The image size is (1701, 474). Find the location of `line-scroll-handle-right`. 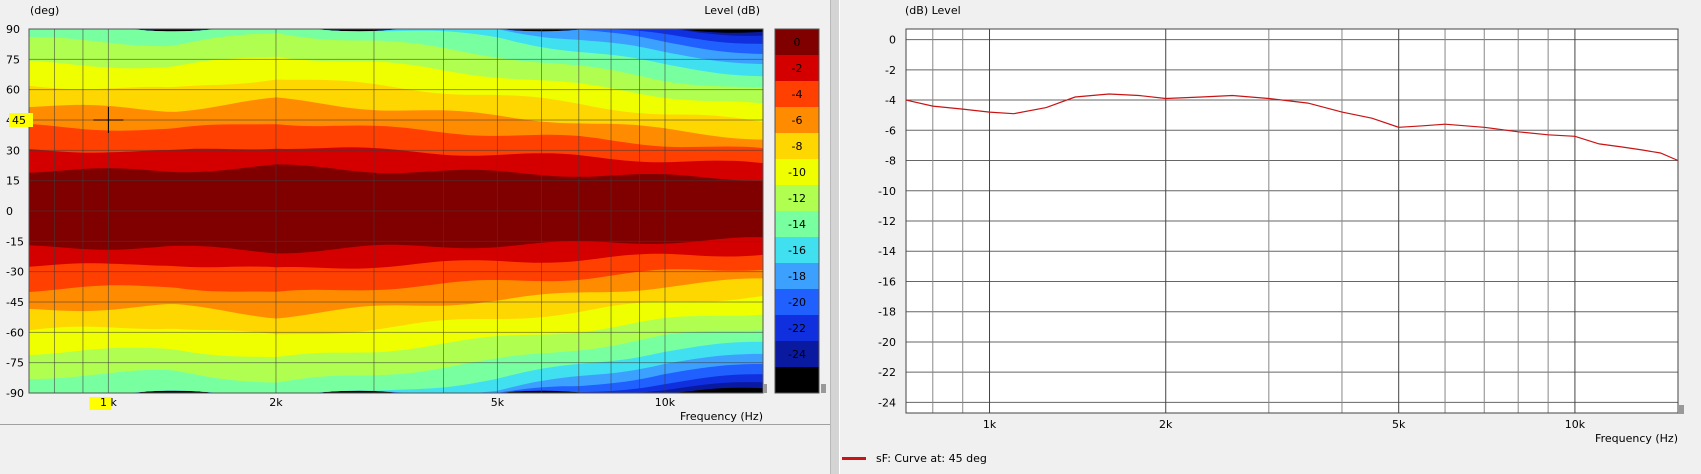

line-scroll-handle-right is located at coordinates (1681, 409).